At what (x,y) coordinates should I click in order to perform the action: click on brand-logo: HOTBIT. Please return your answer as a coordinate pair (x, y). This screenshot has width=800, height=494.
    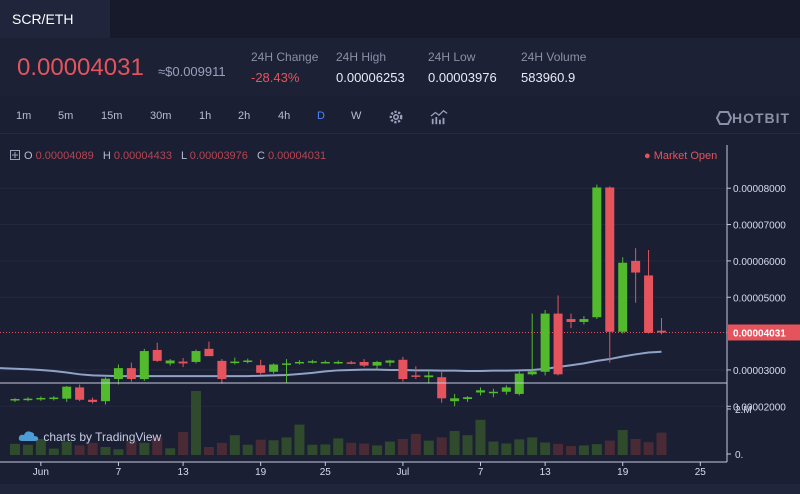
    Looking at the image, I should click on (753, 118).